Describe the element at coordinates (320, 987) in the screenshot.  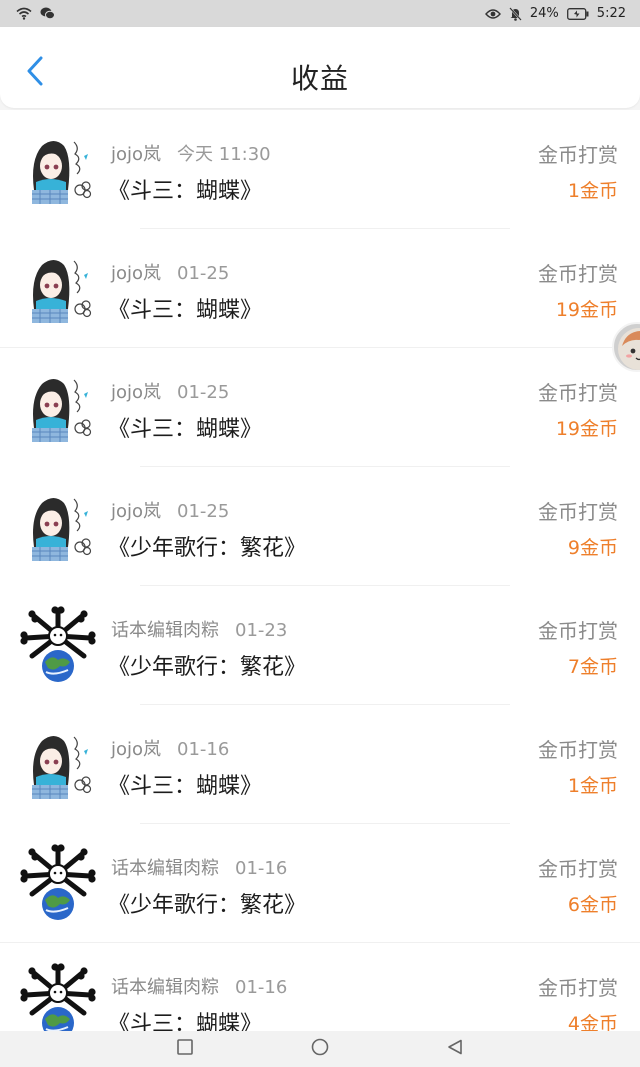
I see `list-item: 话本编辑肉粽 01-16 《斗三：蝴蝶》 金币打赏 4金币` at that location.